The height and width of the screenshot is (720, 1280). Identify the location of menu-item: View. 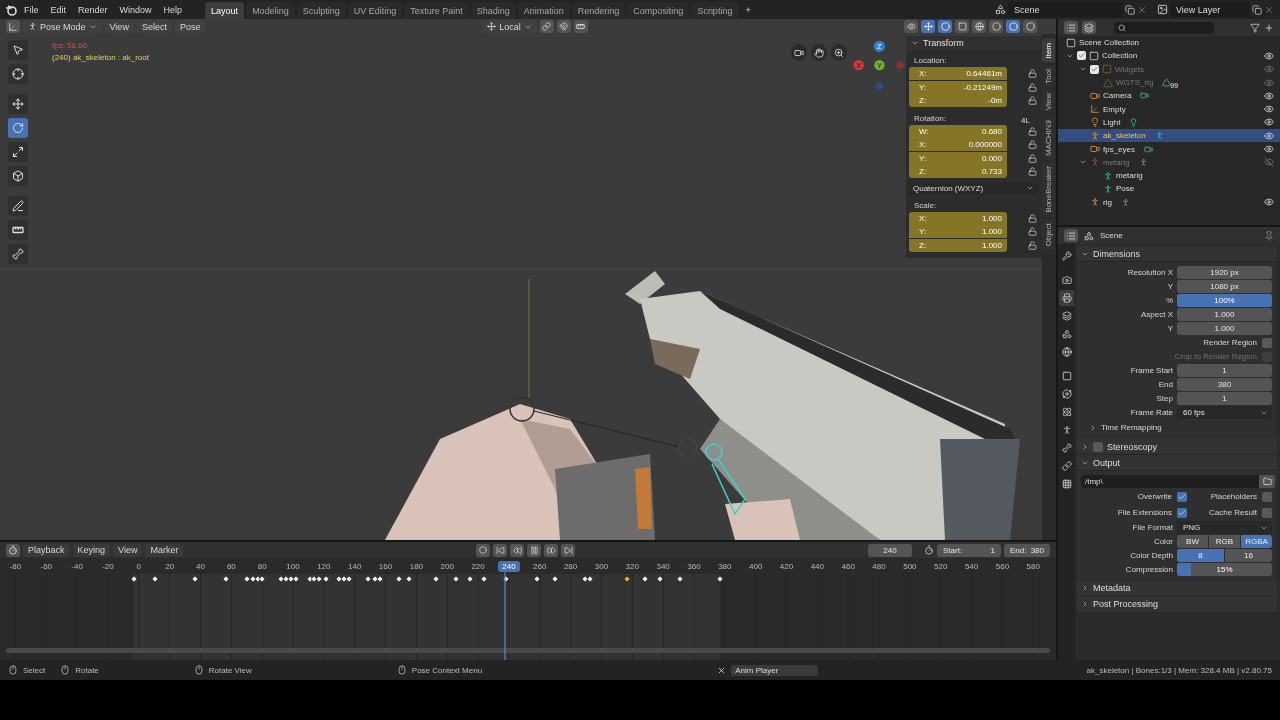
(128, 550).